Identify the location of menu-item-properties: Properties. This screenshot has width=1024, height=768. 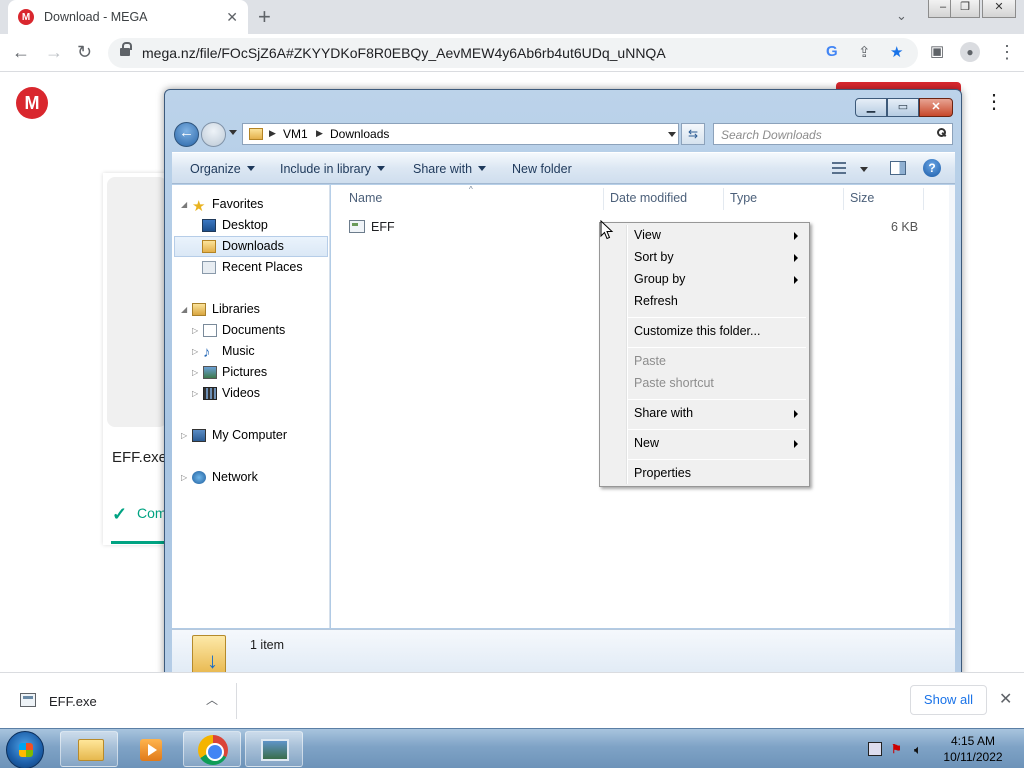
(662, 473).